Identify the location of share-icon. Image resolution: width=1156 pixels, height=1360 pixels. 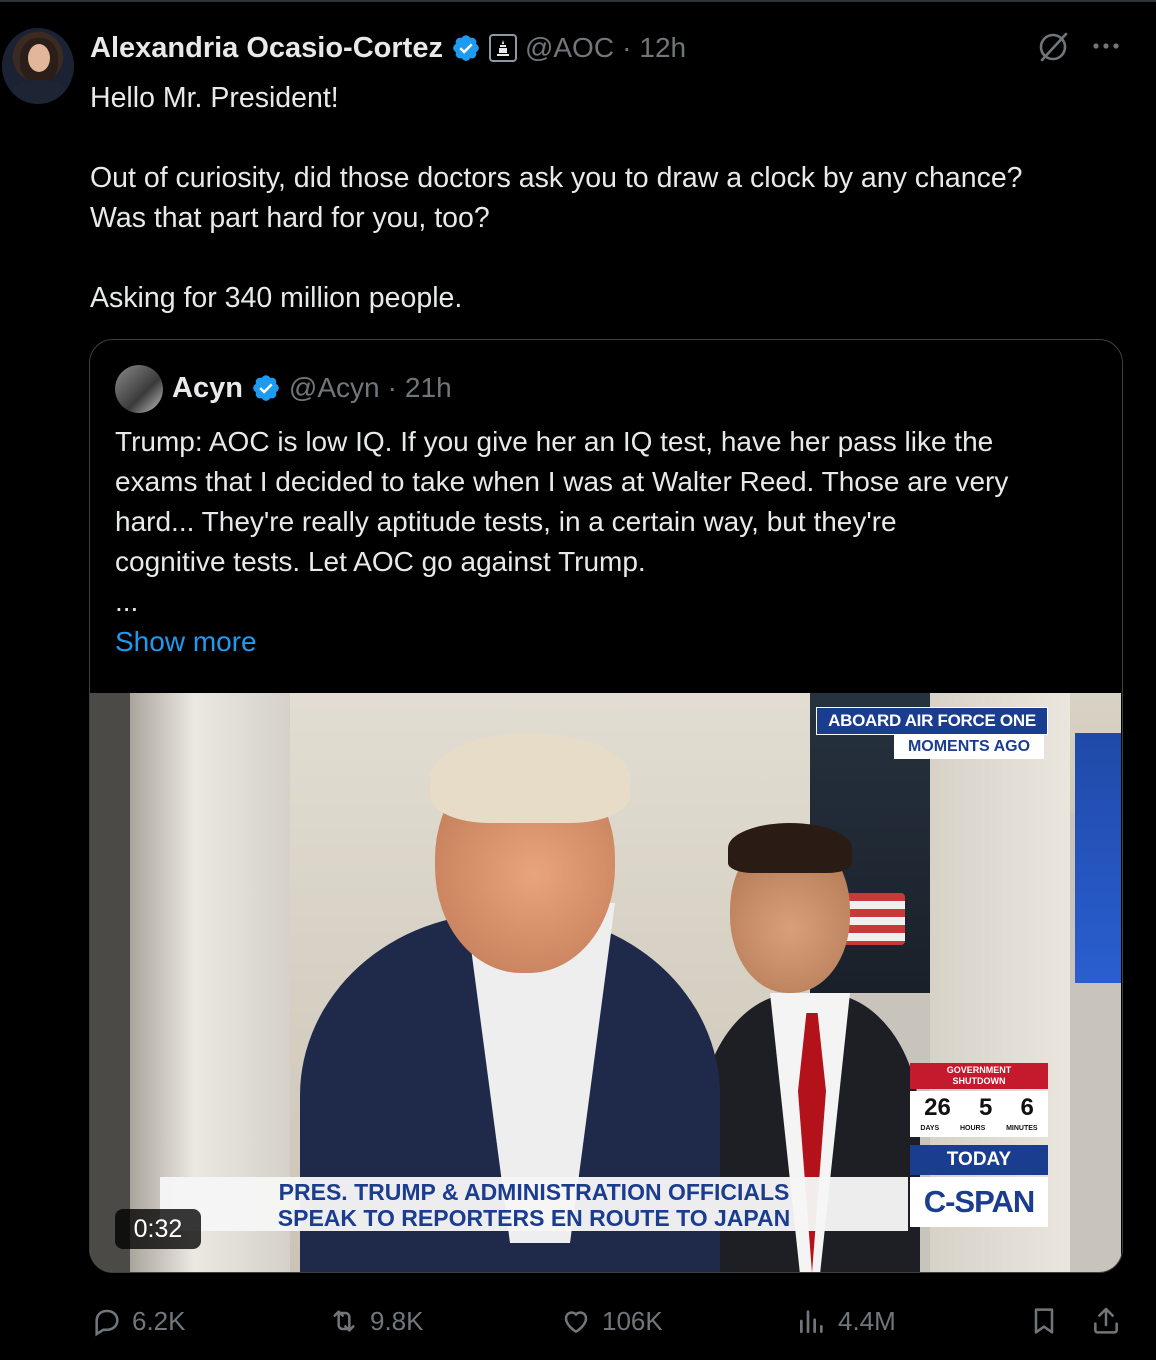
(1106, 1320).